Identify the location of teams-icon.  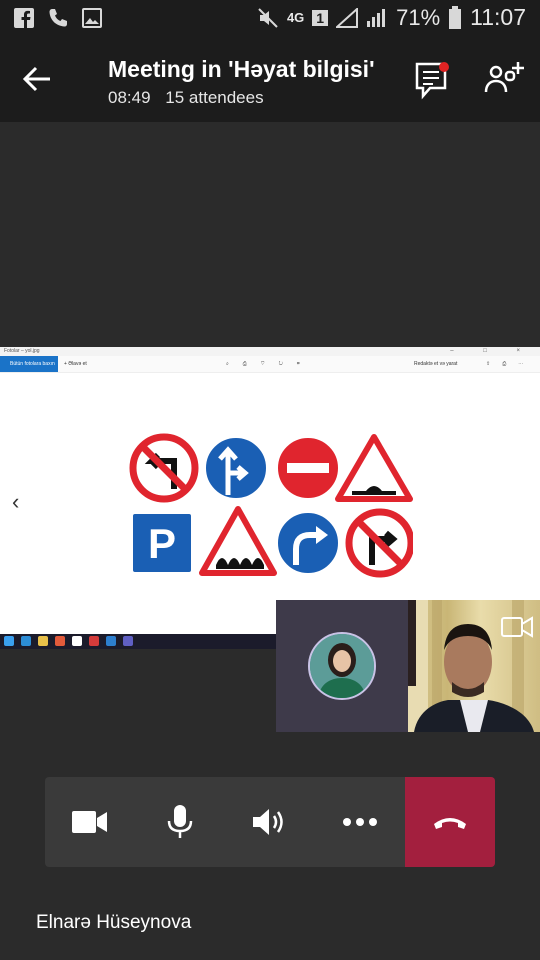
(128, 641).